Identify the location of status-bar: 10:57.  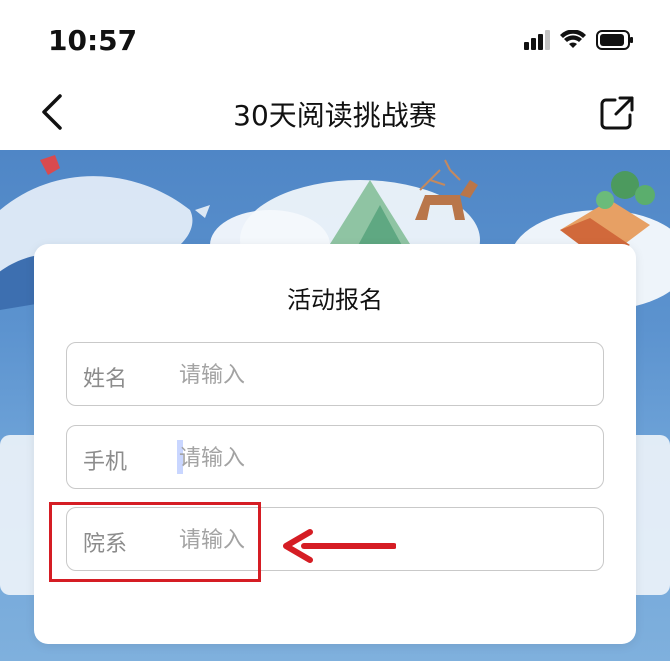
(335, 40).